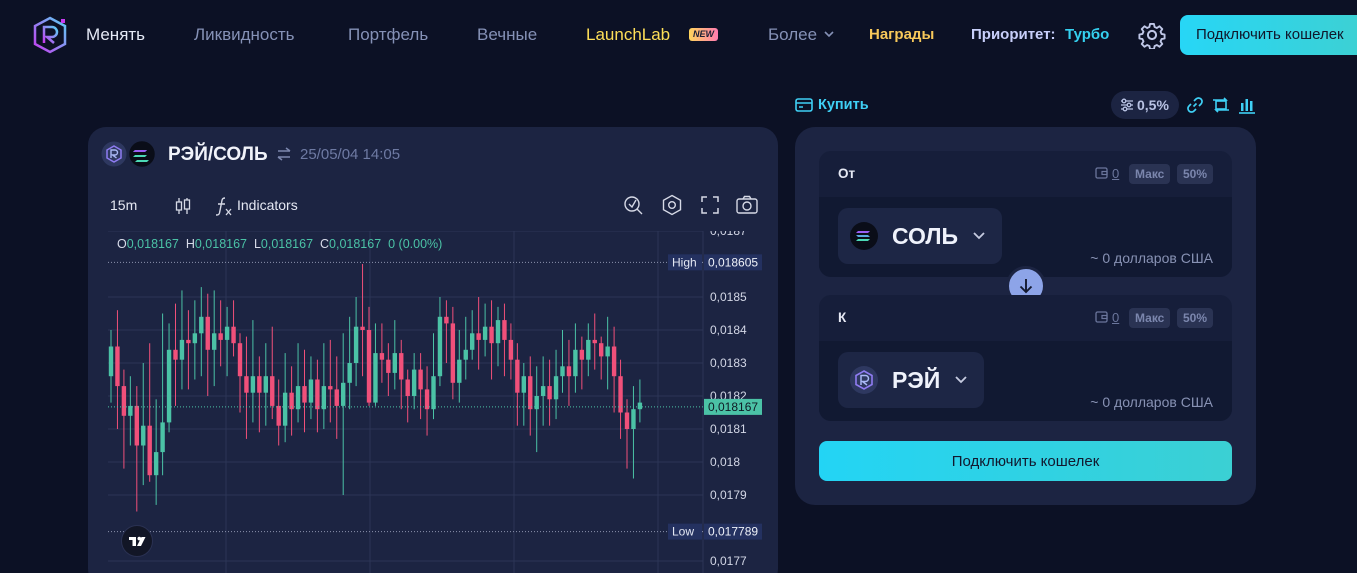 Image resolution: width=1357 pixels, height=573 pixels. I want to click on from-balance: 0, so click(1115, 173).